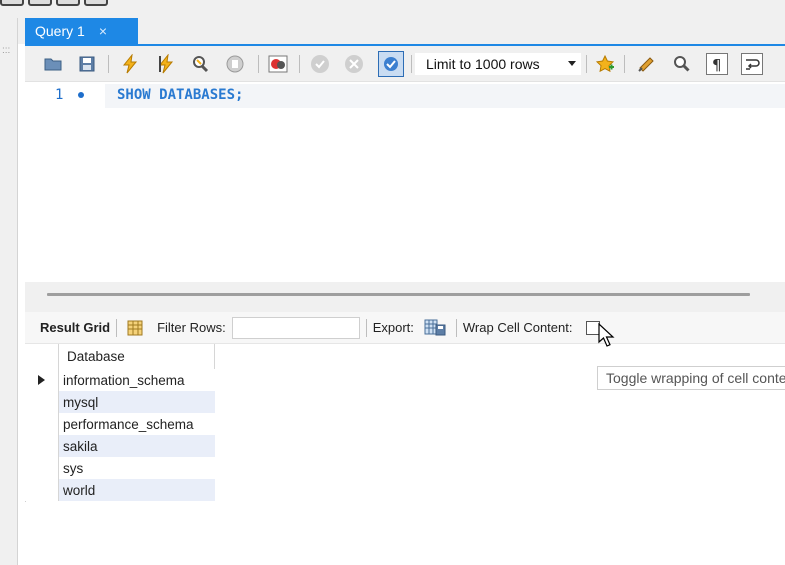 The height and width of the screenshot is (565, 785). I want to click on grid-header-row: Database, so click(120, 356).